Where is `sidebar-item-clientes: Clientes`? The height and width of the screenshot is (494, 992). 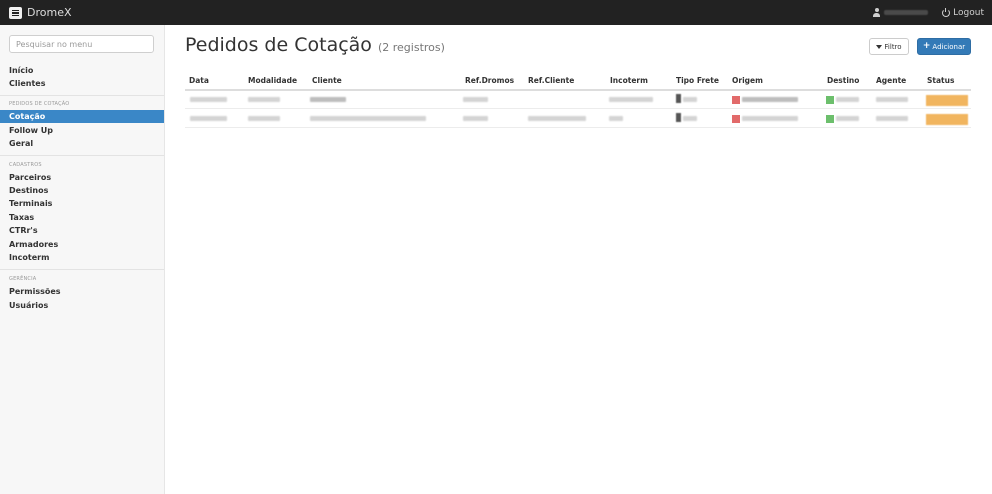 sidebar-item-clientes: Clientes is located at coordinates (82, 83).